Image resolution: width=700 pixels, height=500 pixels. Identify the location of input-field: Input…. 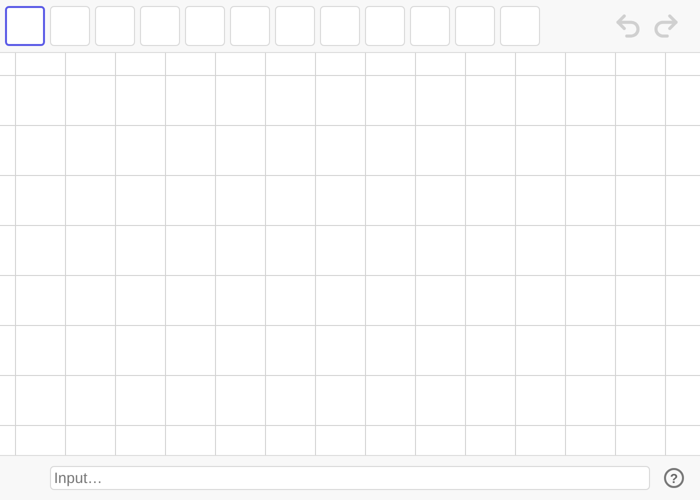
(350, 478).